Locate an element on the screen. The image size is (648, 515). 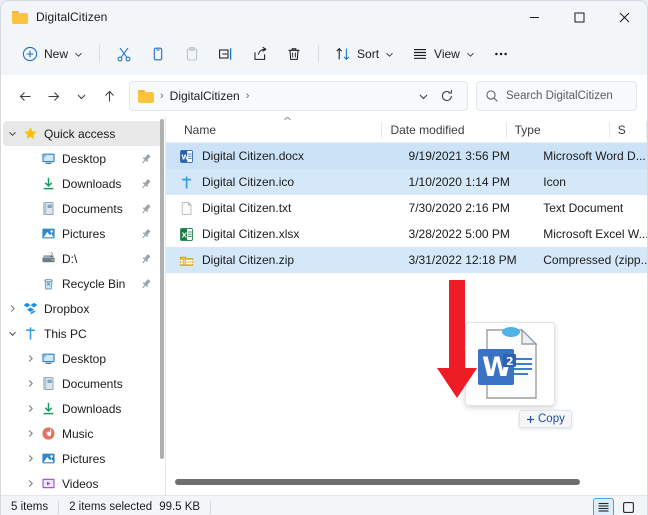
horizontal-scrollbar-thumb is located at coordinates (377, 482).